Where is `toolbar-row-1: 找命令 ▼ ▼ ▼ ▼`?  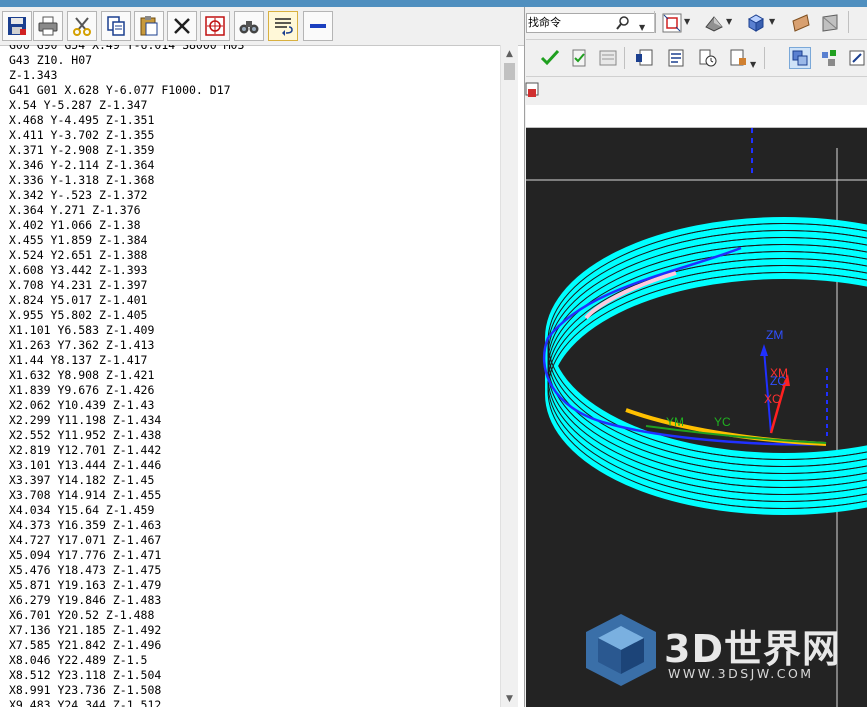 toolbar-row-1: 找命令 ▼ ▼ ▼ ▼ is located at coordinates (696, 23).